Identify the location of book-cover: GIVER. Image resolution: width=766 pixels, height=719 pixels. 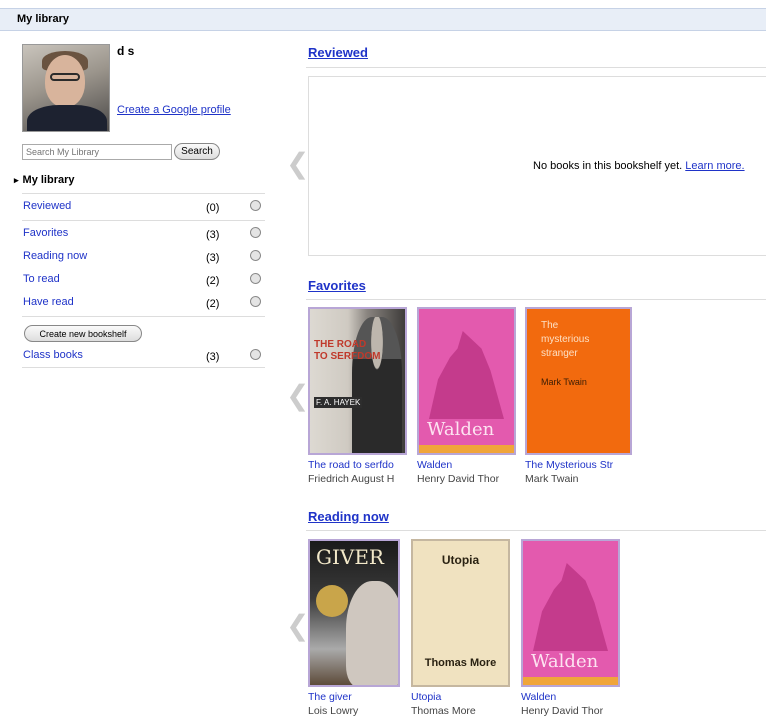
(354, 613).